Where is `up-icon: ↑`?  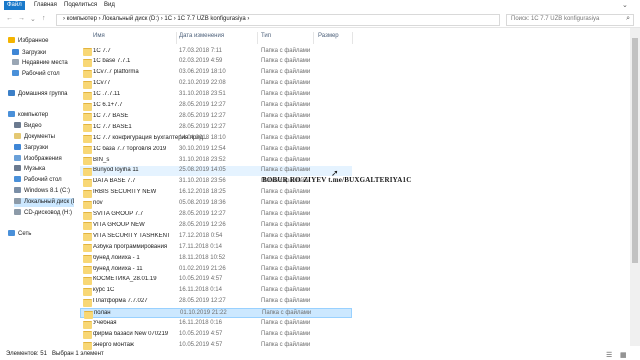
up-icon: ↑ is located at coordinates (44, 18).